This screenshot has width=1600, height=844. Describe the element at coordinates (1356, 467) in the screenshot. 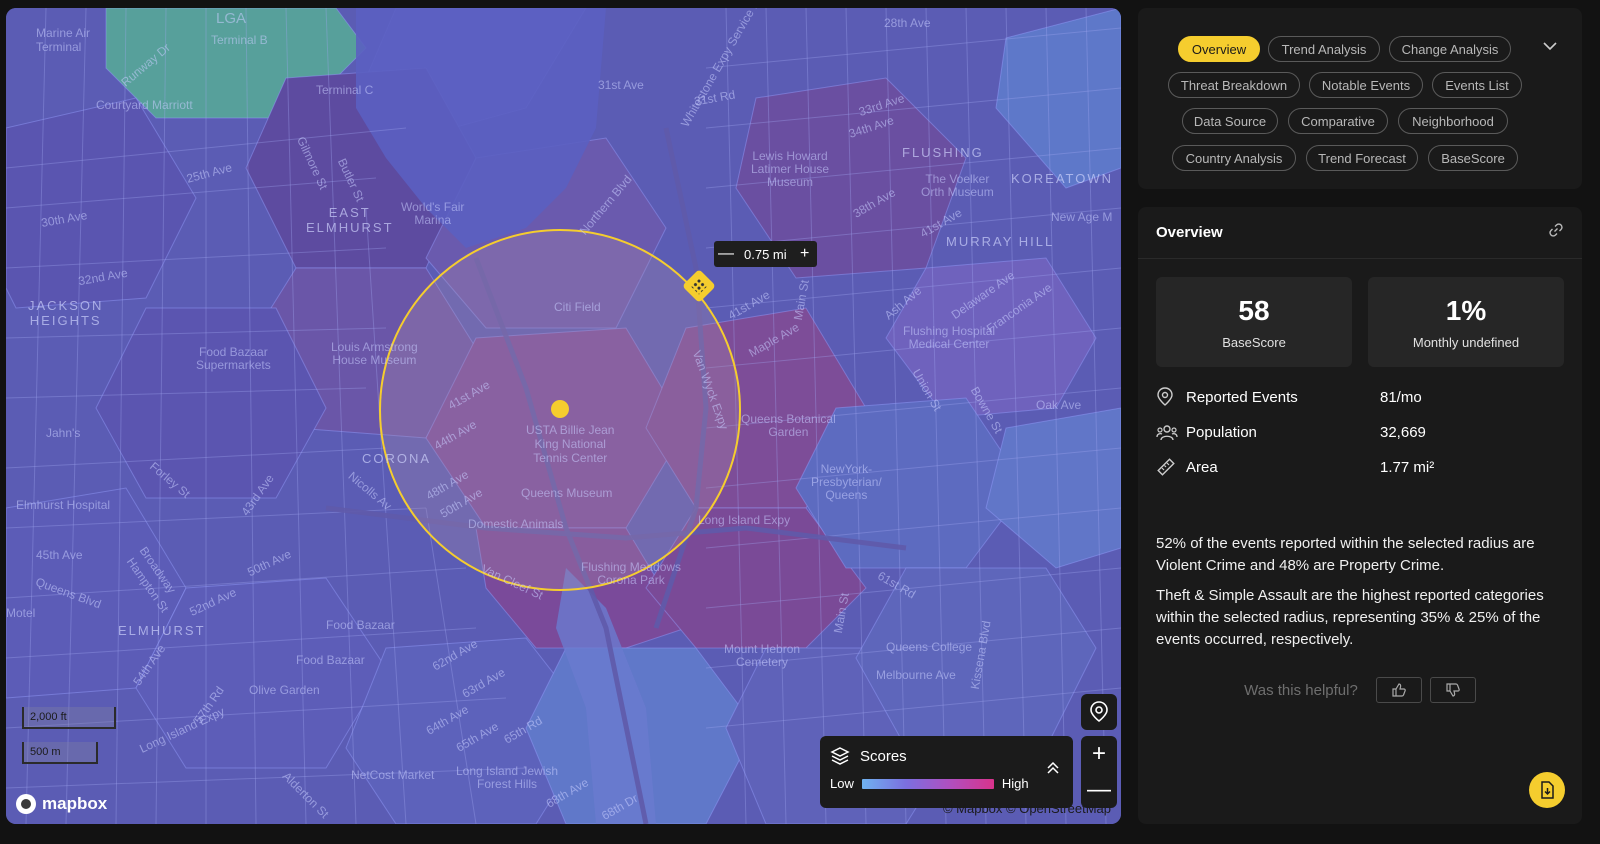

I see `metric-area: Area 1.77 mi²` at that location.